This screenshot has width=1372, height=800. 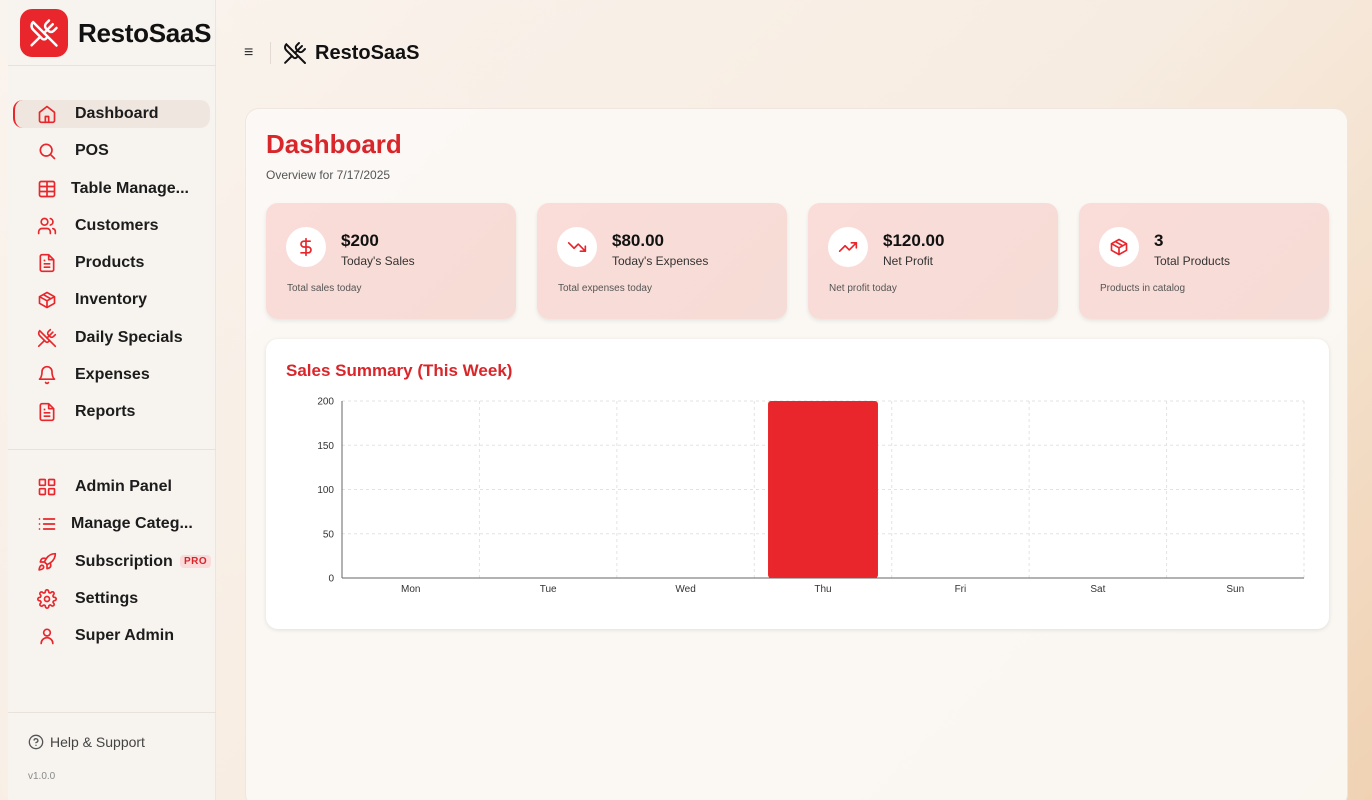 I want to click on stat-value: 3, so click(x=1159, y=240).